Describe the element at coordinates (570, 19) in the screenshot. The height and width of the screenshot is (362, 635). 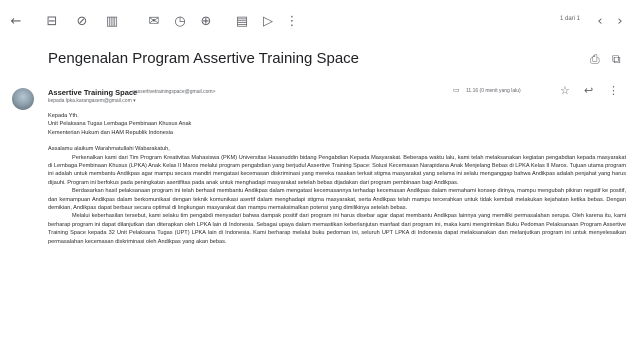
I see `pagination-label: 1 dari 1` at that location.